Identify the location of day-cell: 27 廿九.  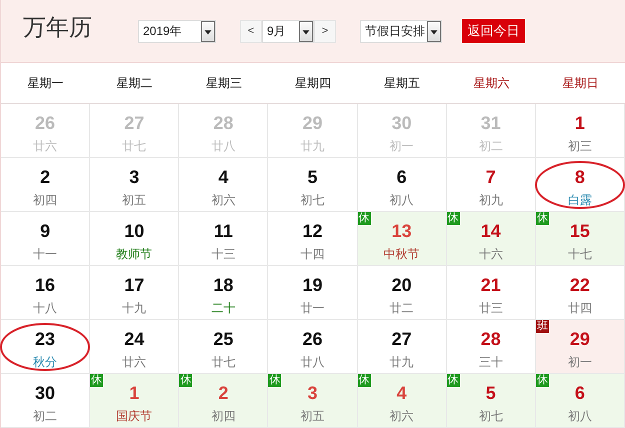
(402, 347).